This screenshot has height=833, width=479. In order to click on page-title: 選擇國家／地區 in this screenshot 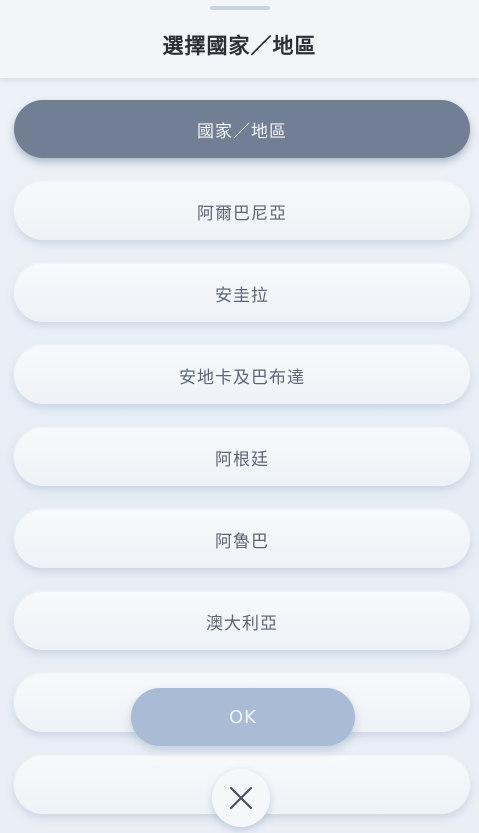, I will do `click(239, 46)`.